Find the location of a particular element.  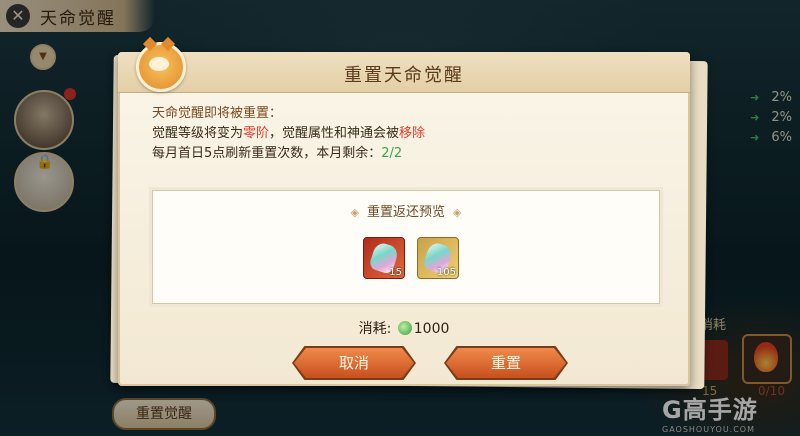

dialog-header: 重置天命觉醒 is located at coordinates (404, 72).